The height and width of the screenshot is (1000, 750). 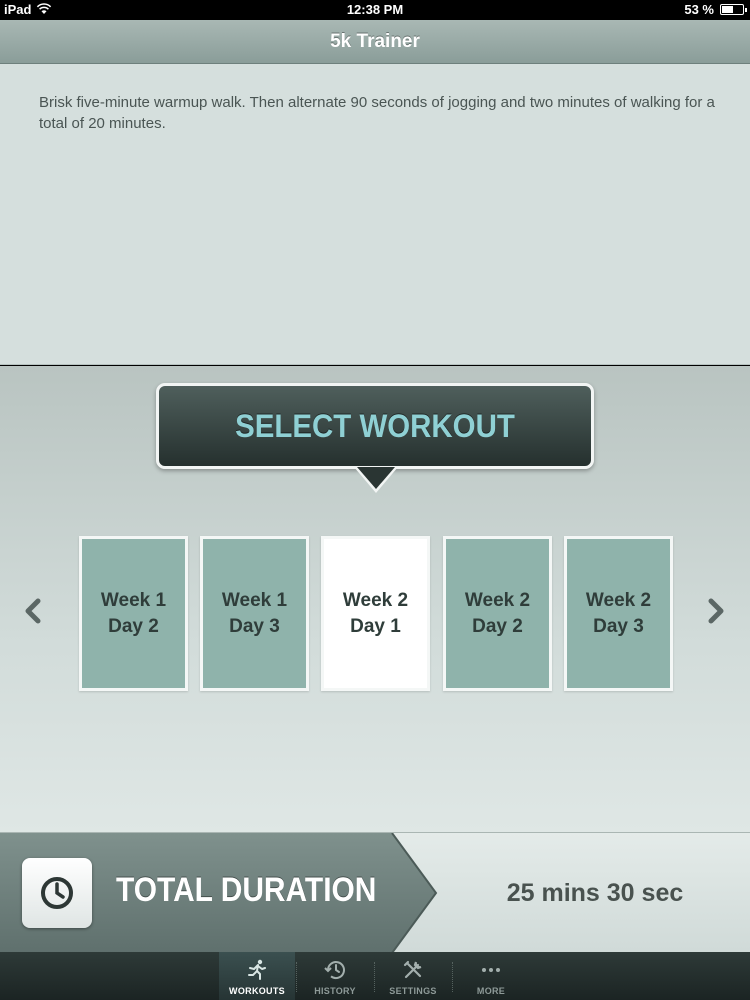 I want to click on tab-more: MORE, so click(x=491, y=976).